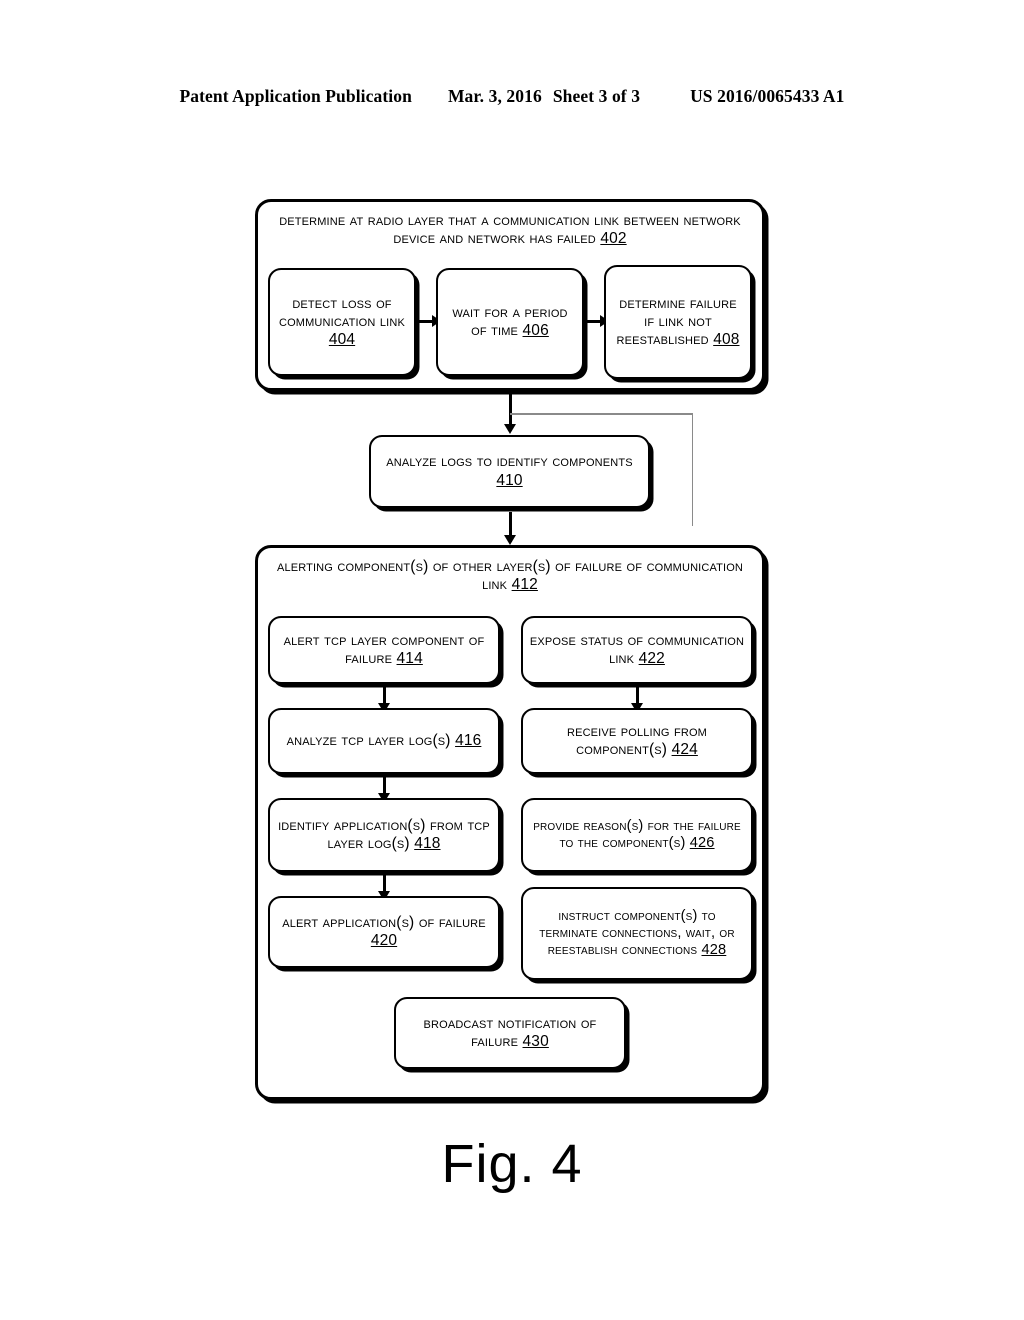  I want to click on step-404-text: Detect Loss of Communication Link 404, so click(342, 321).